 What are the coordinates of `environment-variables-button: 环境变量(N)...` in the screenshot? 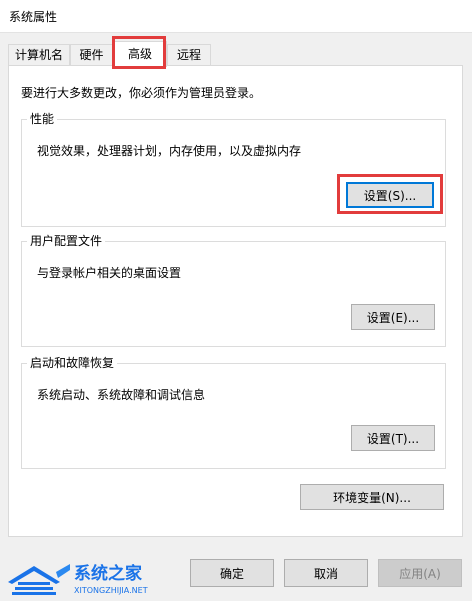 It's located at (372, 497).